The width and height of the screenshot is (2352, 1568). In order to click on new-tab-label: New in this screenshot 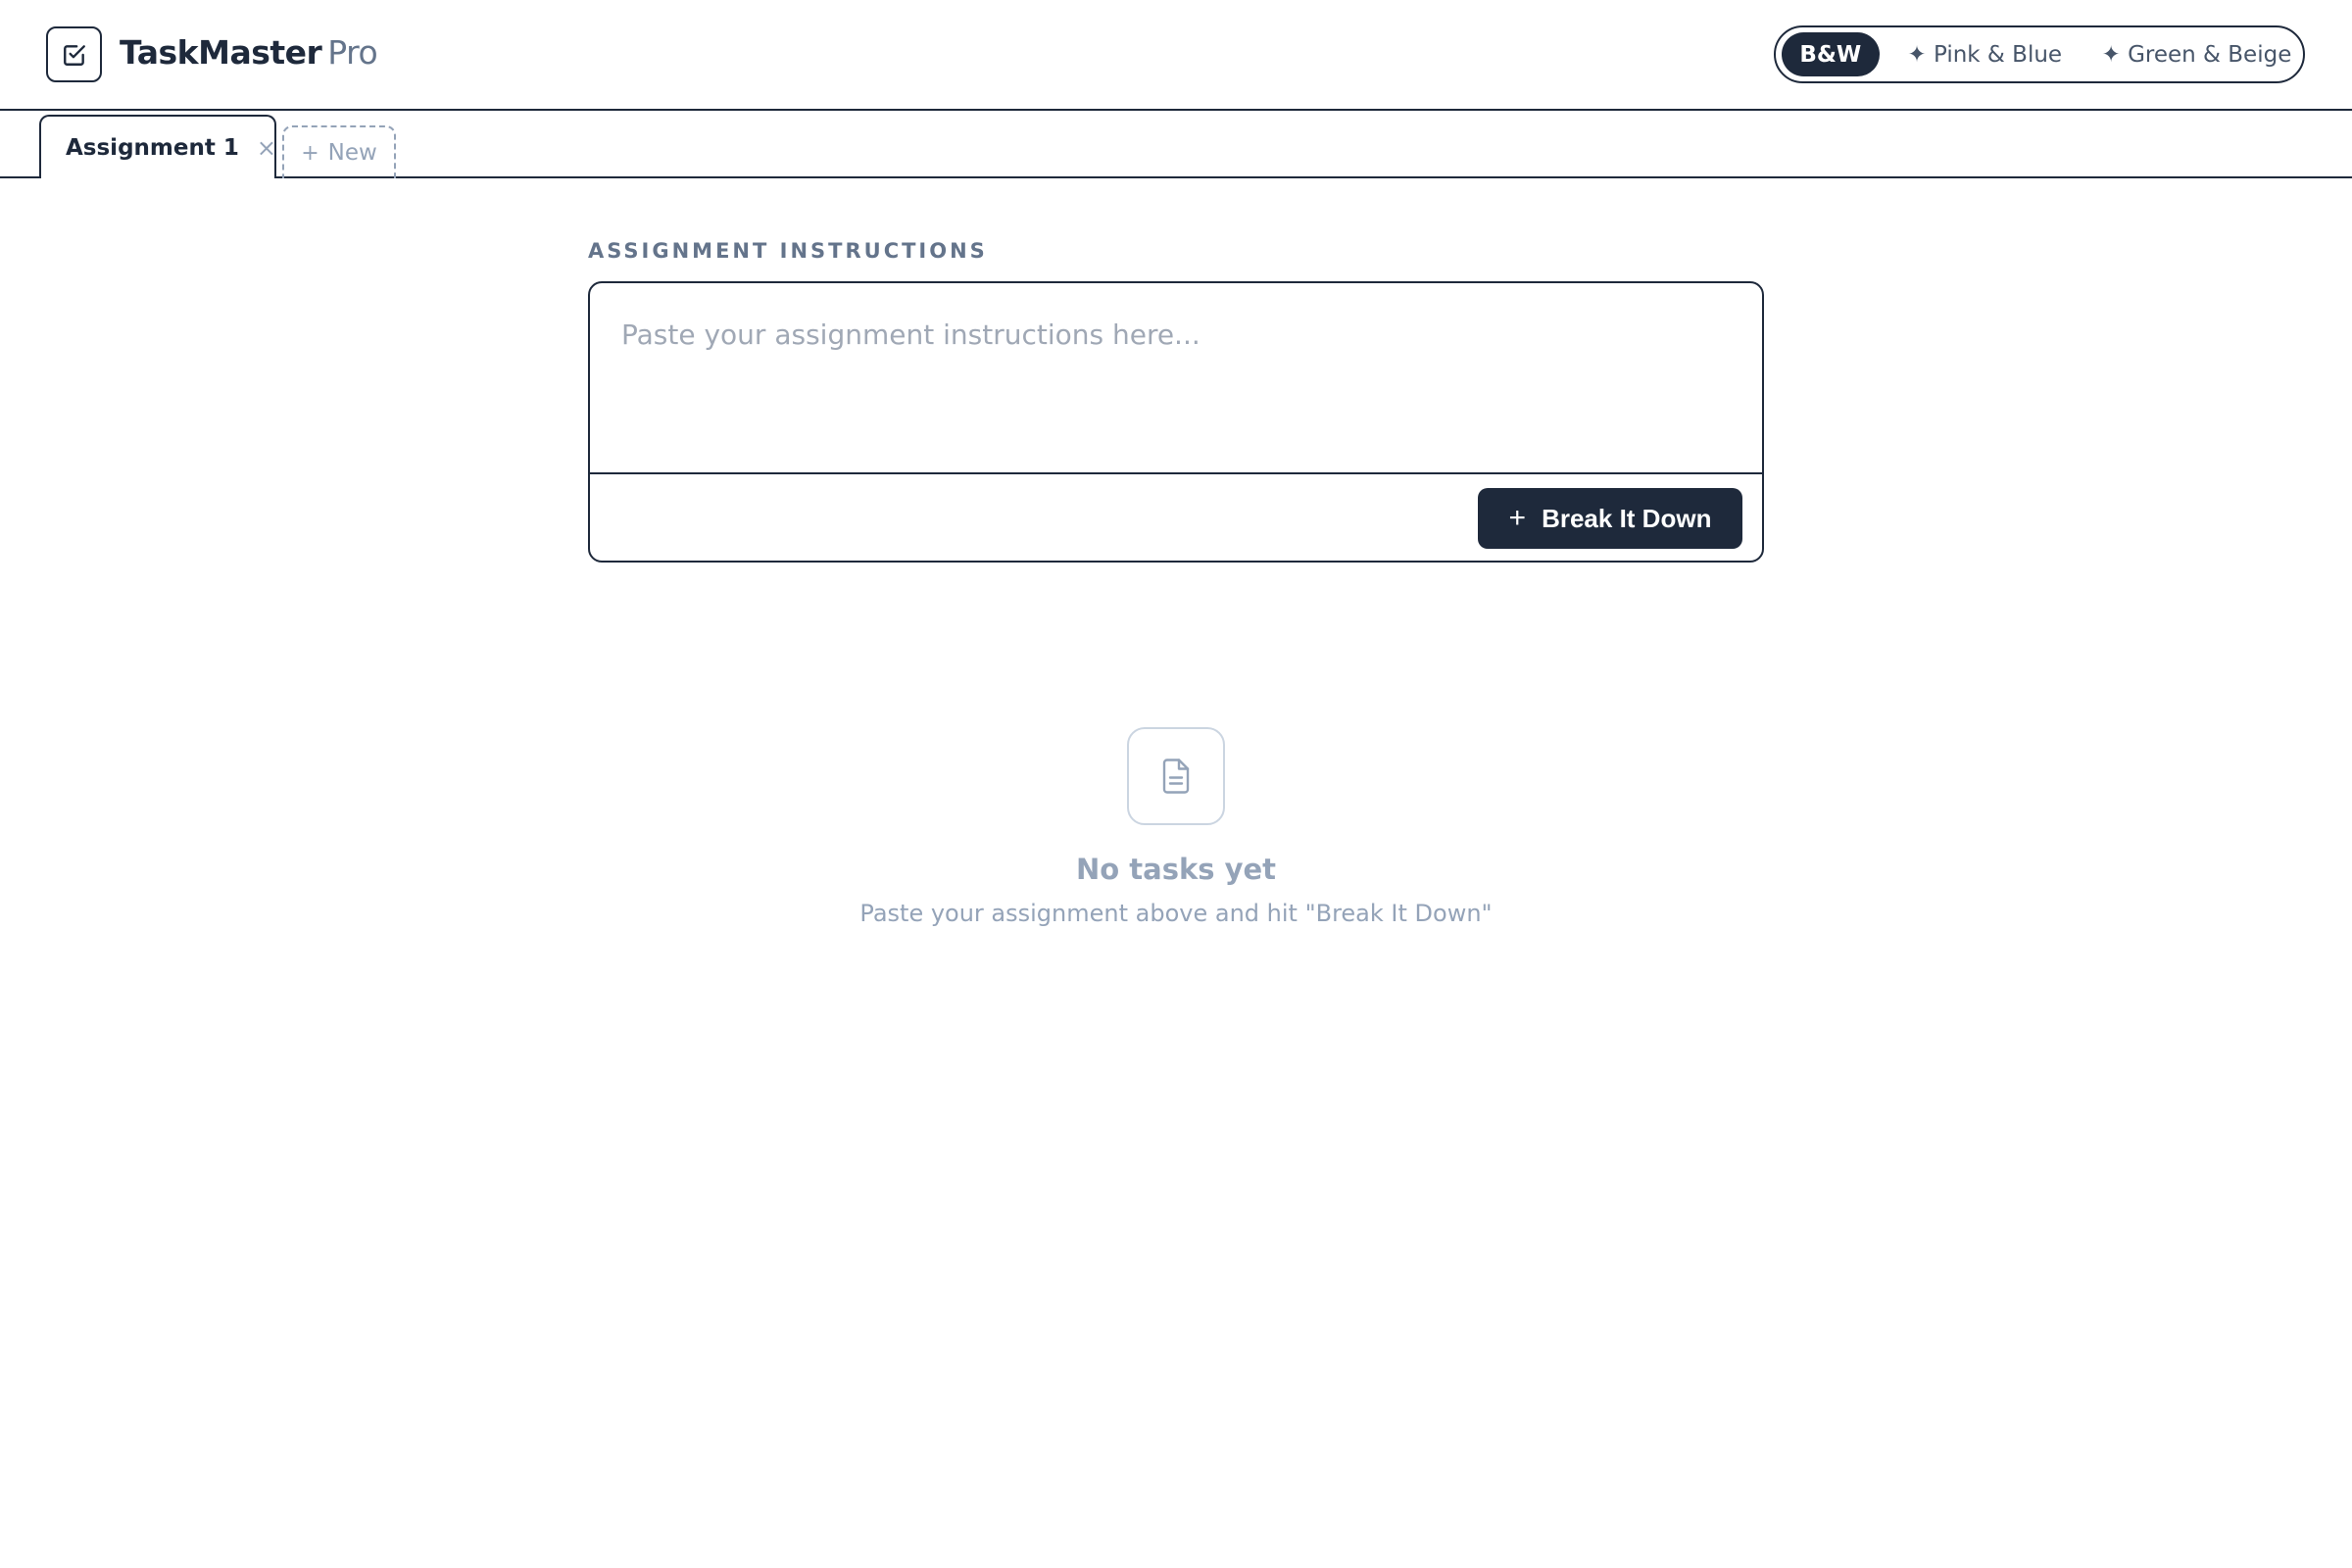, I will do `click(352, 153)`.